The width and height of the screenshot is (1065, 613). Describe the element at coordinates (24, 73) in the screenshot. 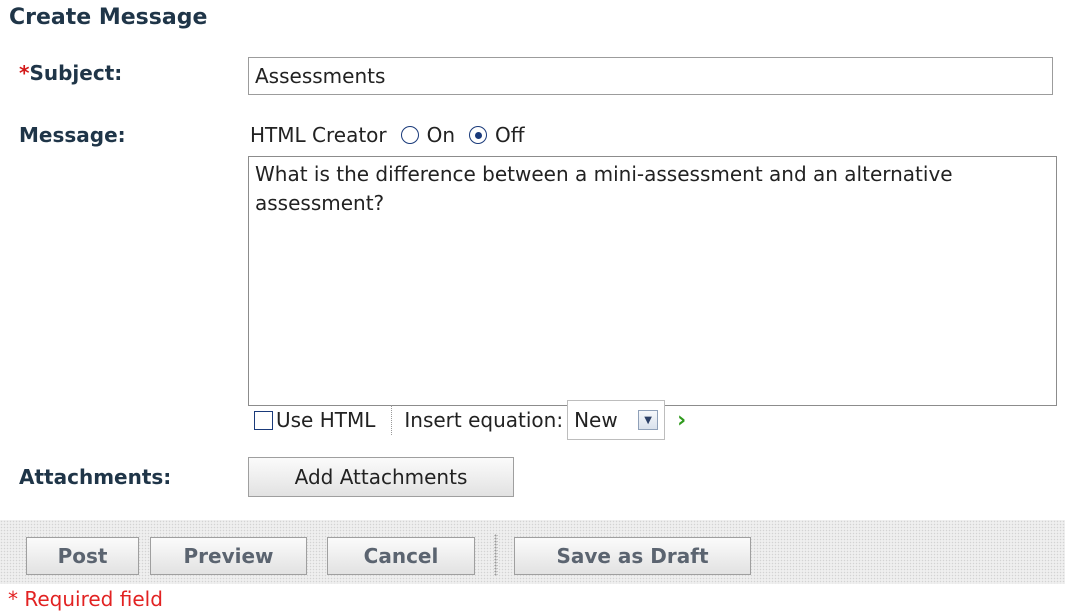

I see `required-marker: *` at that location.